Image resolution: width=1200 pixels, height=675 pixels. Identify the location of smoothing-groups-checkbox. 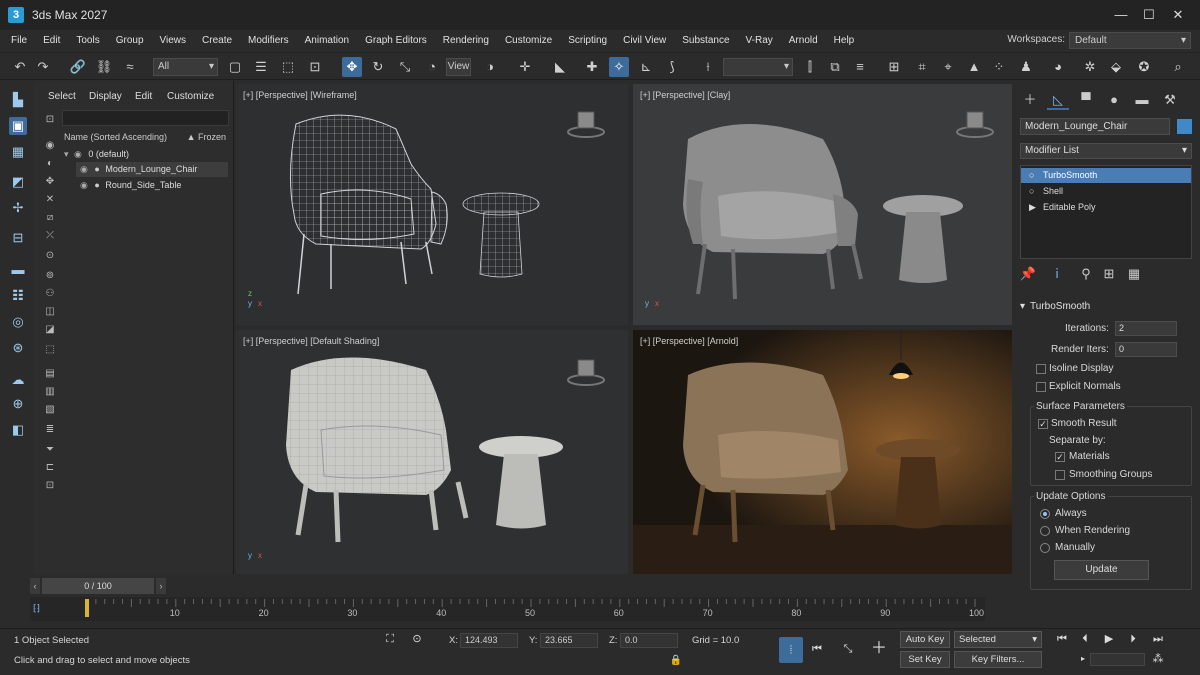
(1060, 475).